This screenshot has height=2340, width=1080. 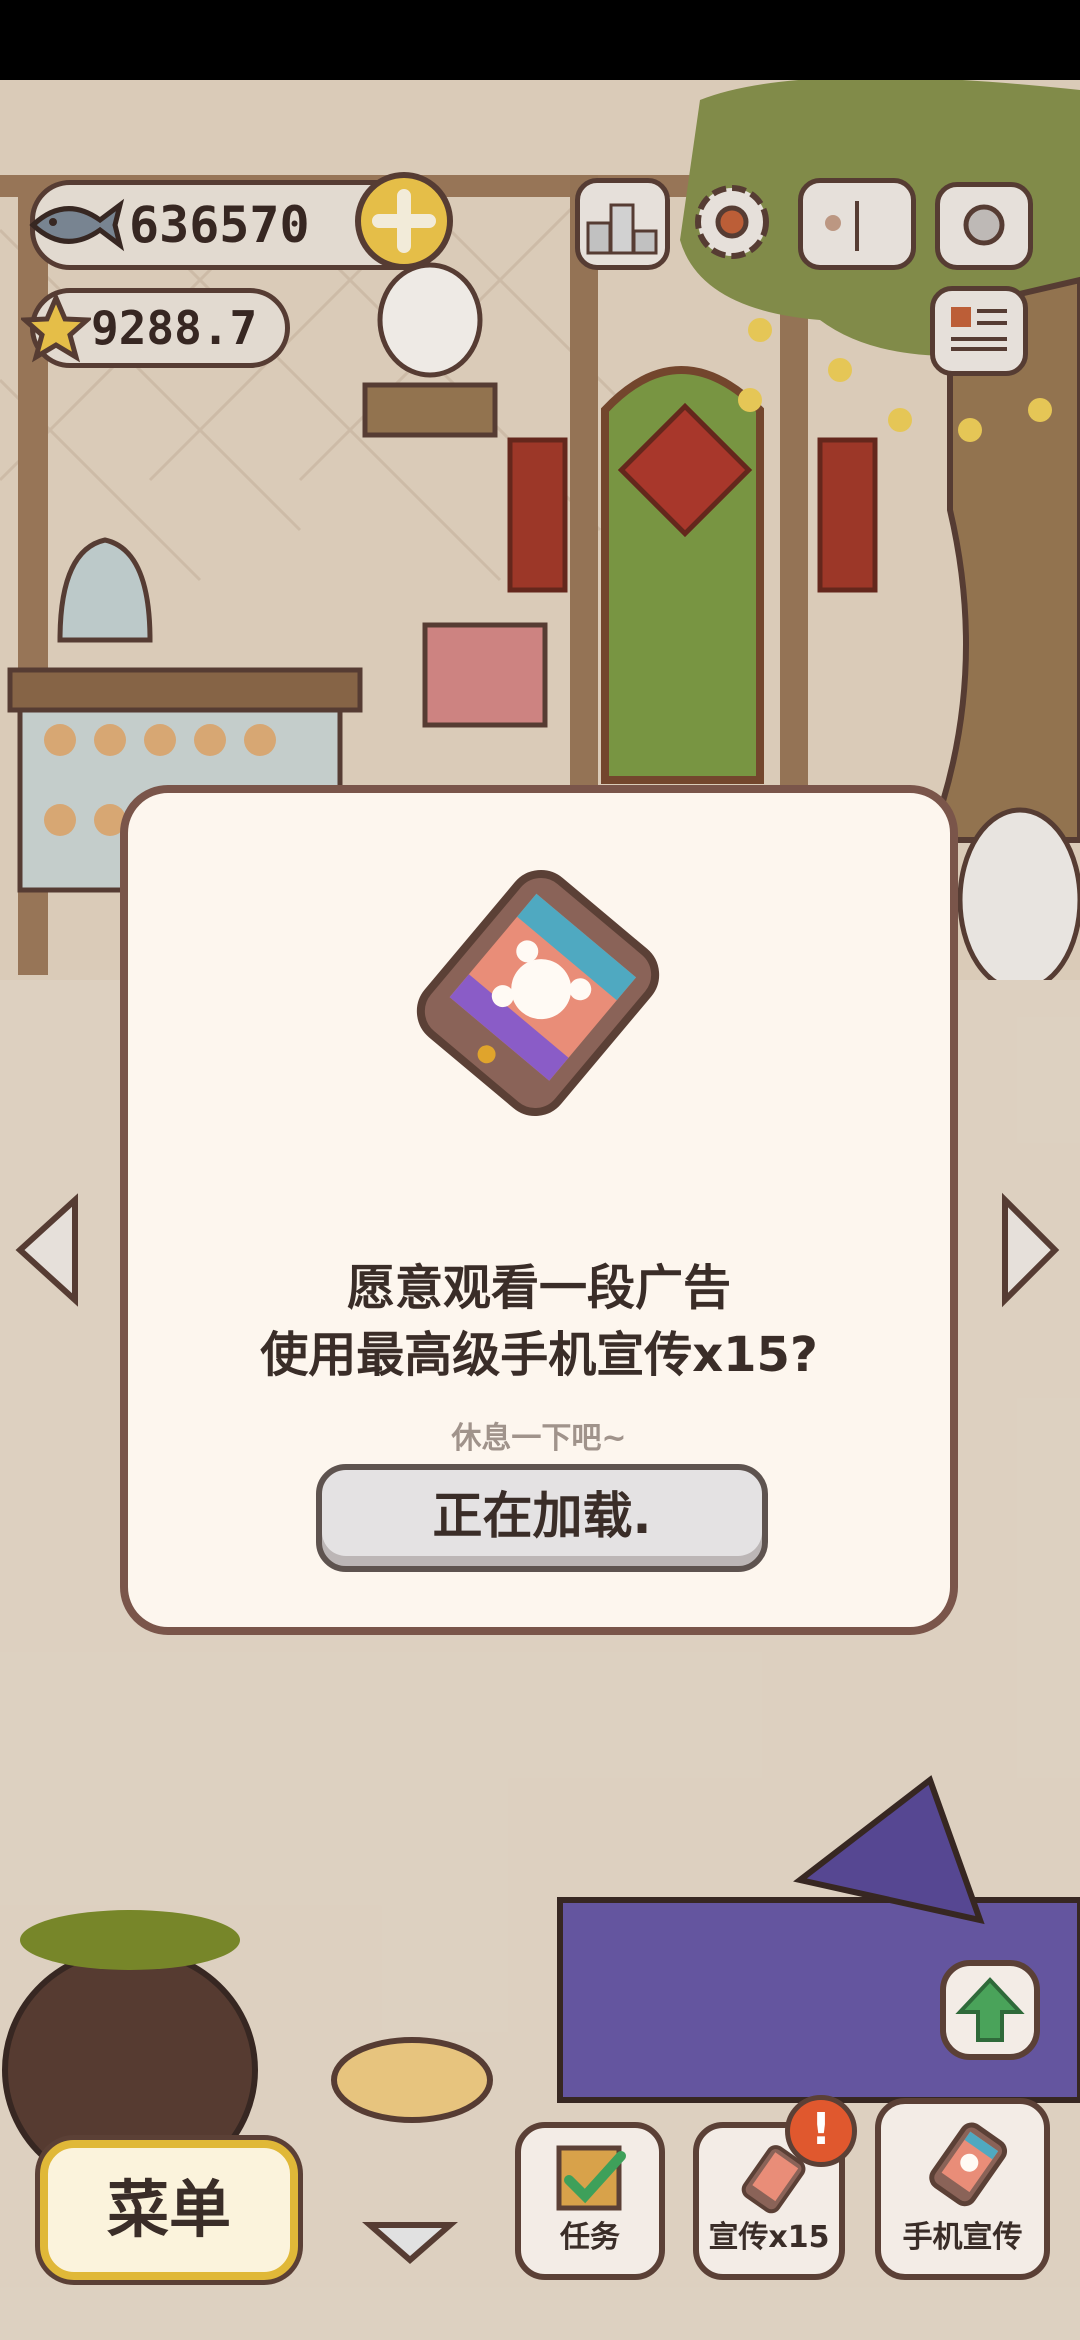 I want to click on alert-badge: !, so click(x=821, y=2131).